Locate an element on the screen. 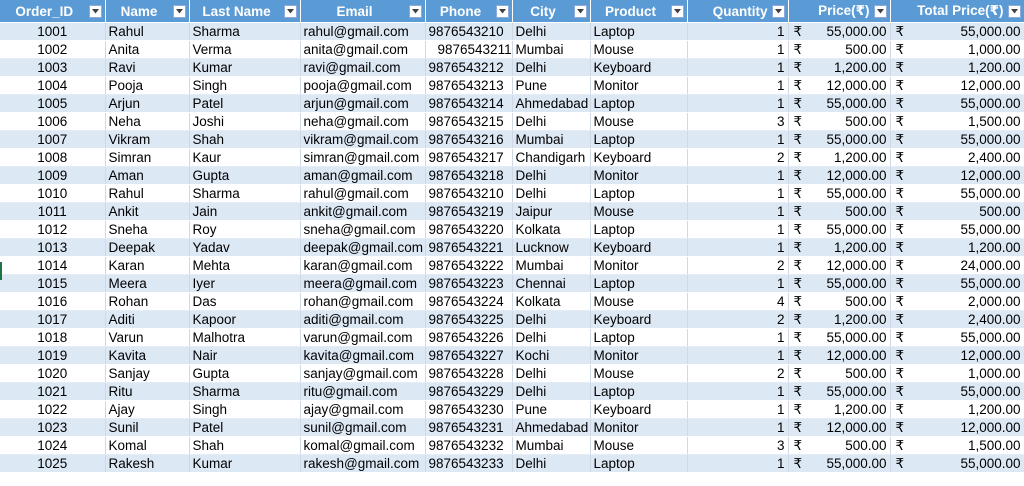 The height and width of the screenshot is (486, 1024). cell-last-name: Jain is located at coordinates (245, 211).